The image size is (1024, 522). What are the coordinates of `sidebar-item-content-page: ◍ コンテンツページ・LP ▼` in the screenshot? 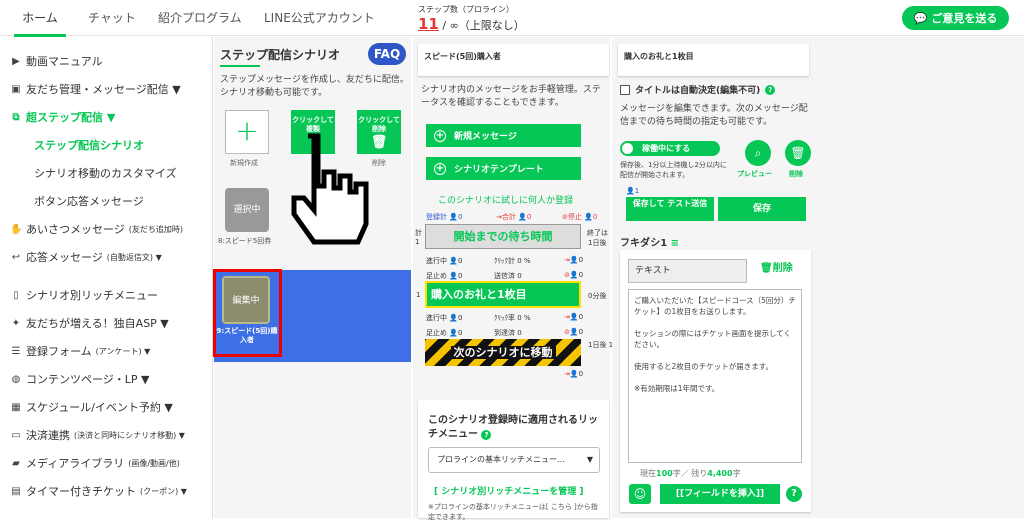 It's located at (80, 379).